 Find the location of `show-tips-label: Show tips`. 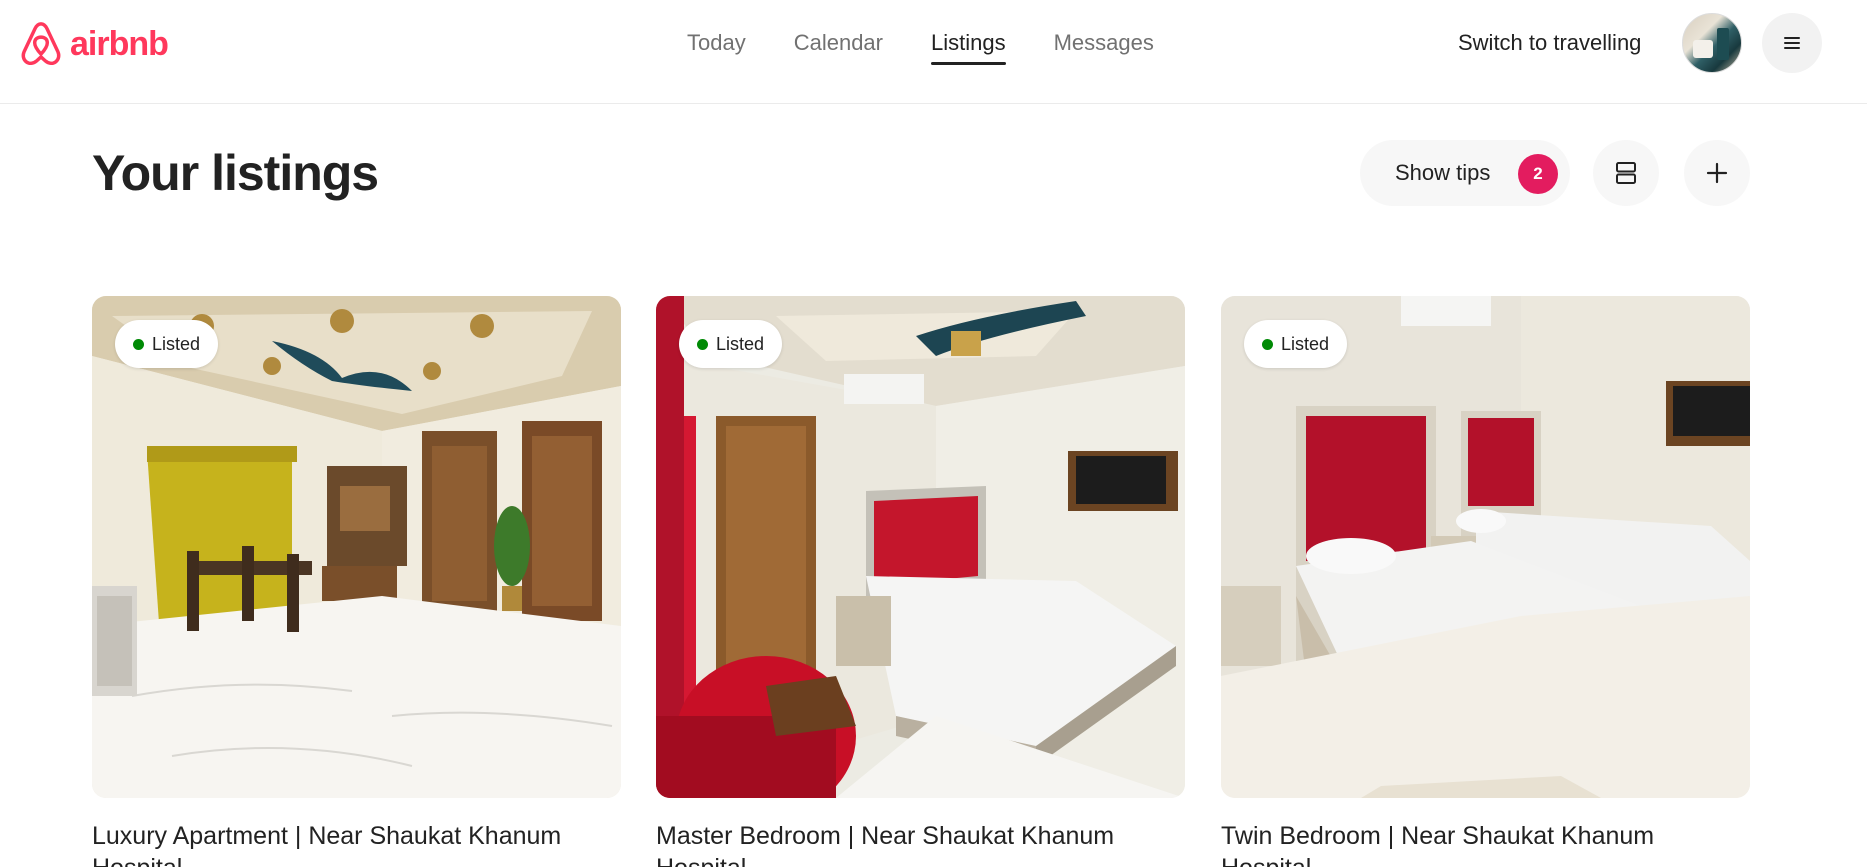

show-tips-label: Show tips is located at coordinates (1443, 172).